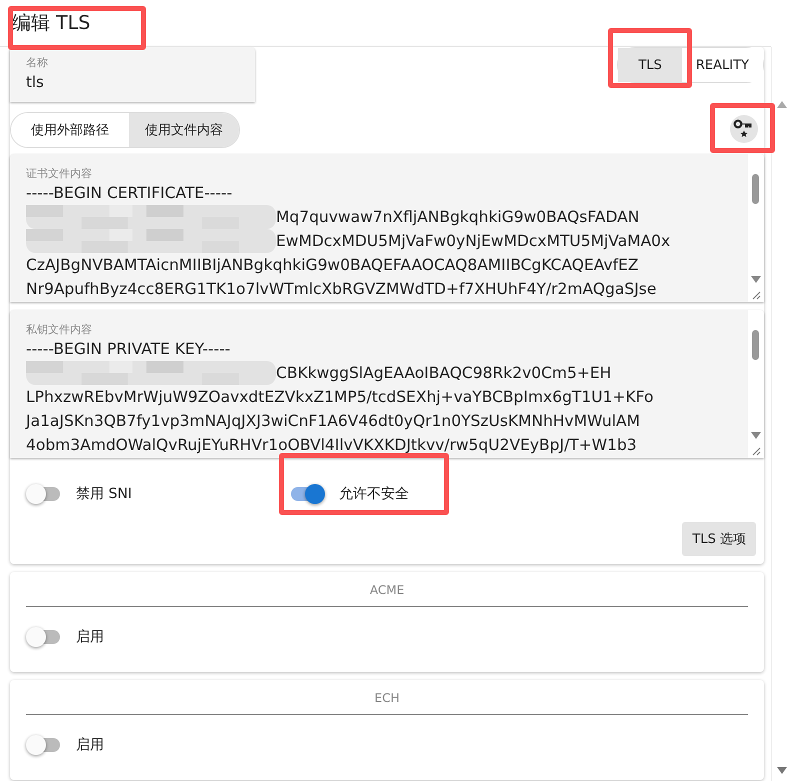  I want to click on field-label: 证书文件内容, so click(59, 173).